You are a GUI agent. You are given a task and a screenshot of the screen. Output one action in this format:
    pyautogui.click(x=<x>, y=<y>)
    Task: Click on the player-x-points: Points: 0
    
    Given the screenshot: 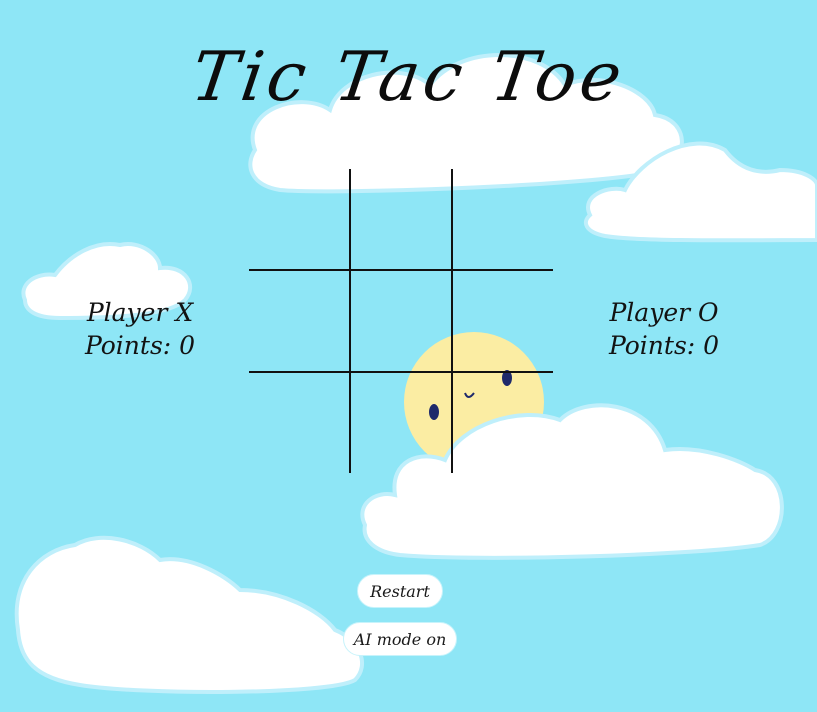 What is the action you would take?
    pyautogui.click(x=140, y=345)
    